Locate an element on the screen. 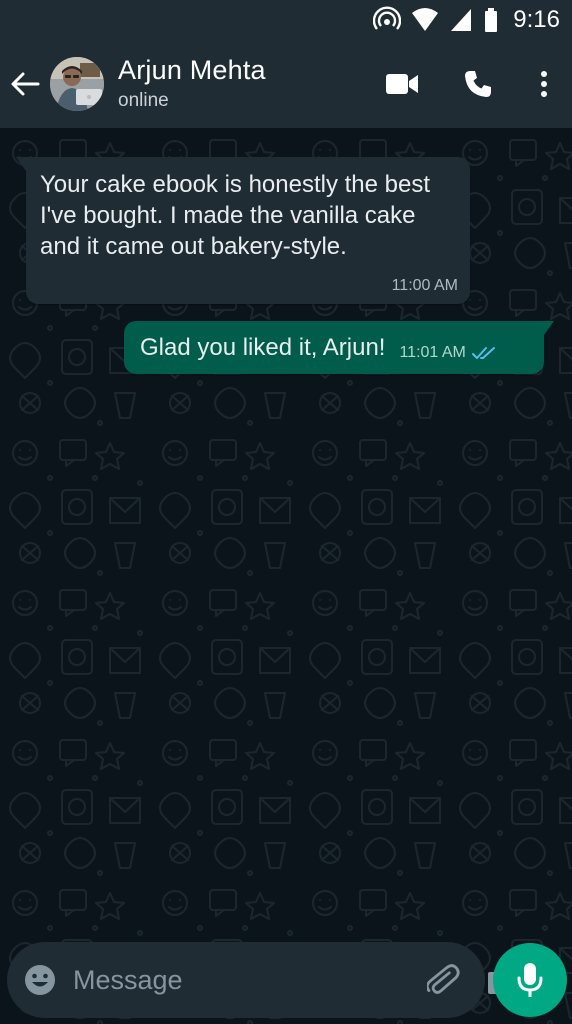  video-call-button is located at coordinates (402, 84).